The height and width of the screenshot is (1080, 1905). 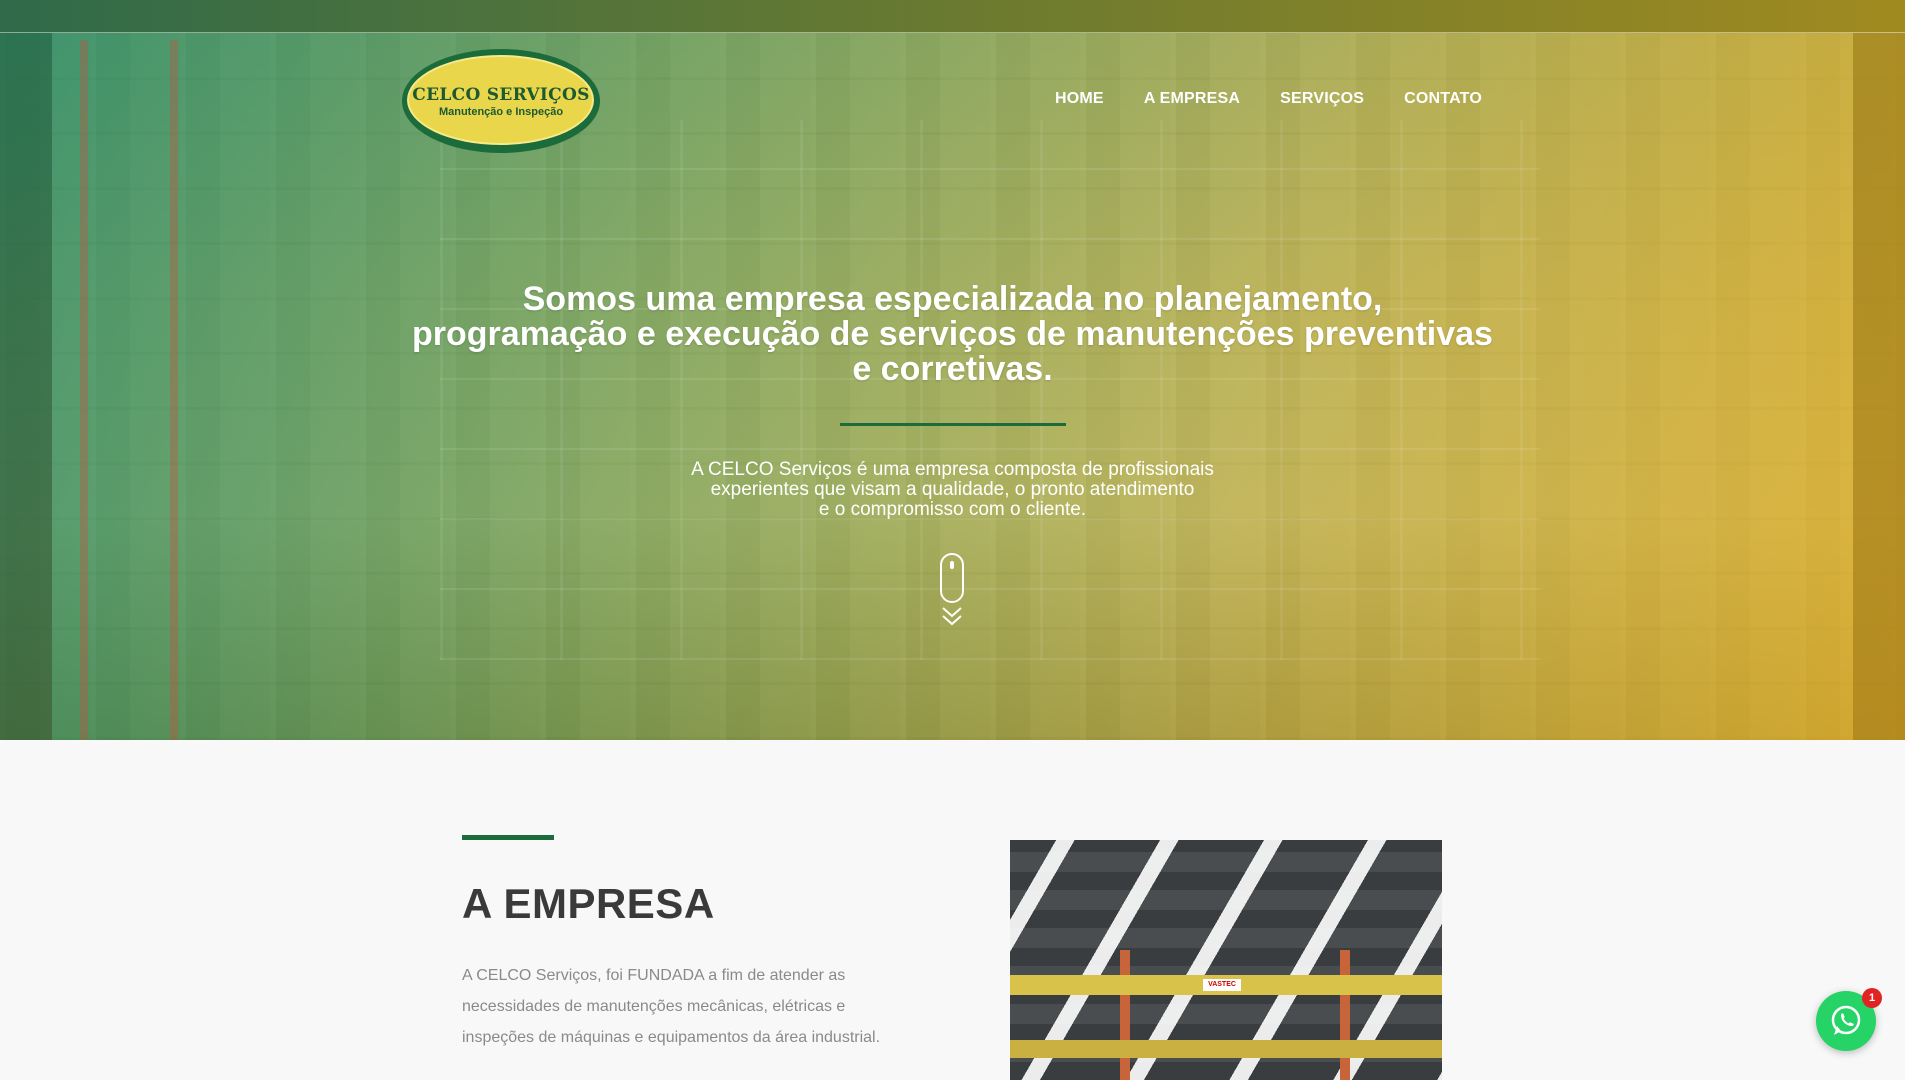 What do you see at coordinates (952, 16) in the screenshot?
I see `top-bar` at bounding box center [952, 16].